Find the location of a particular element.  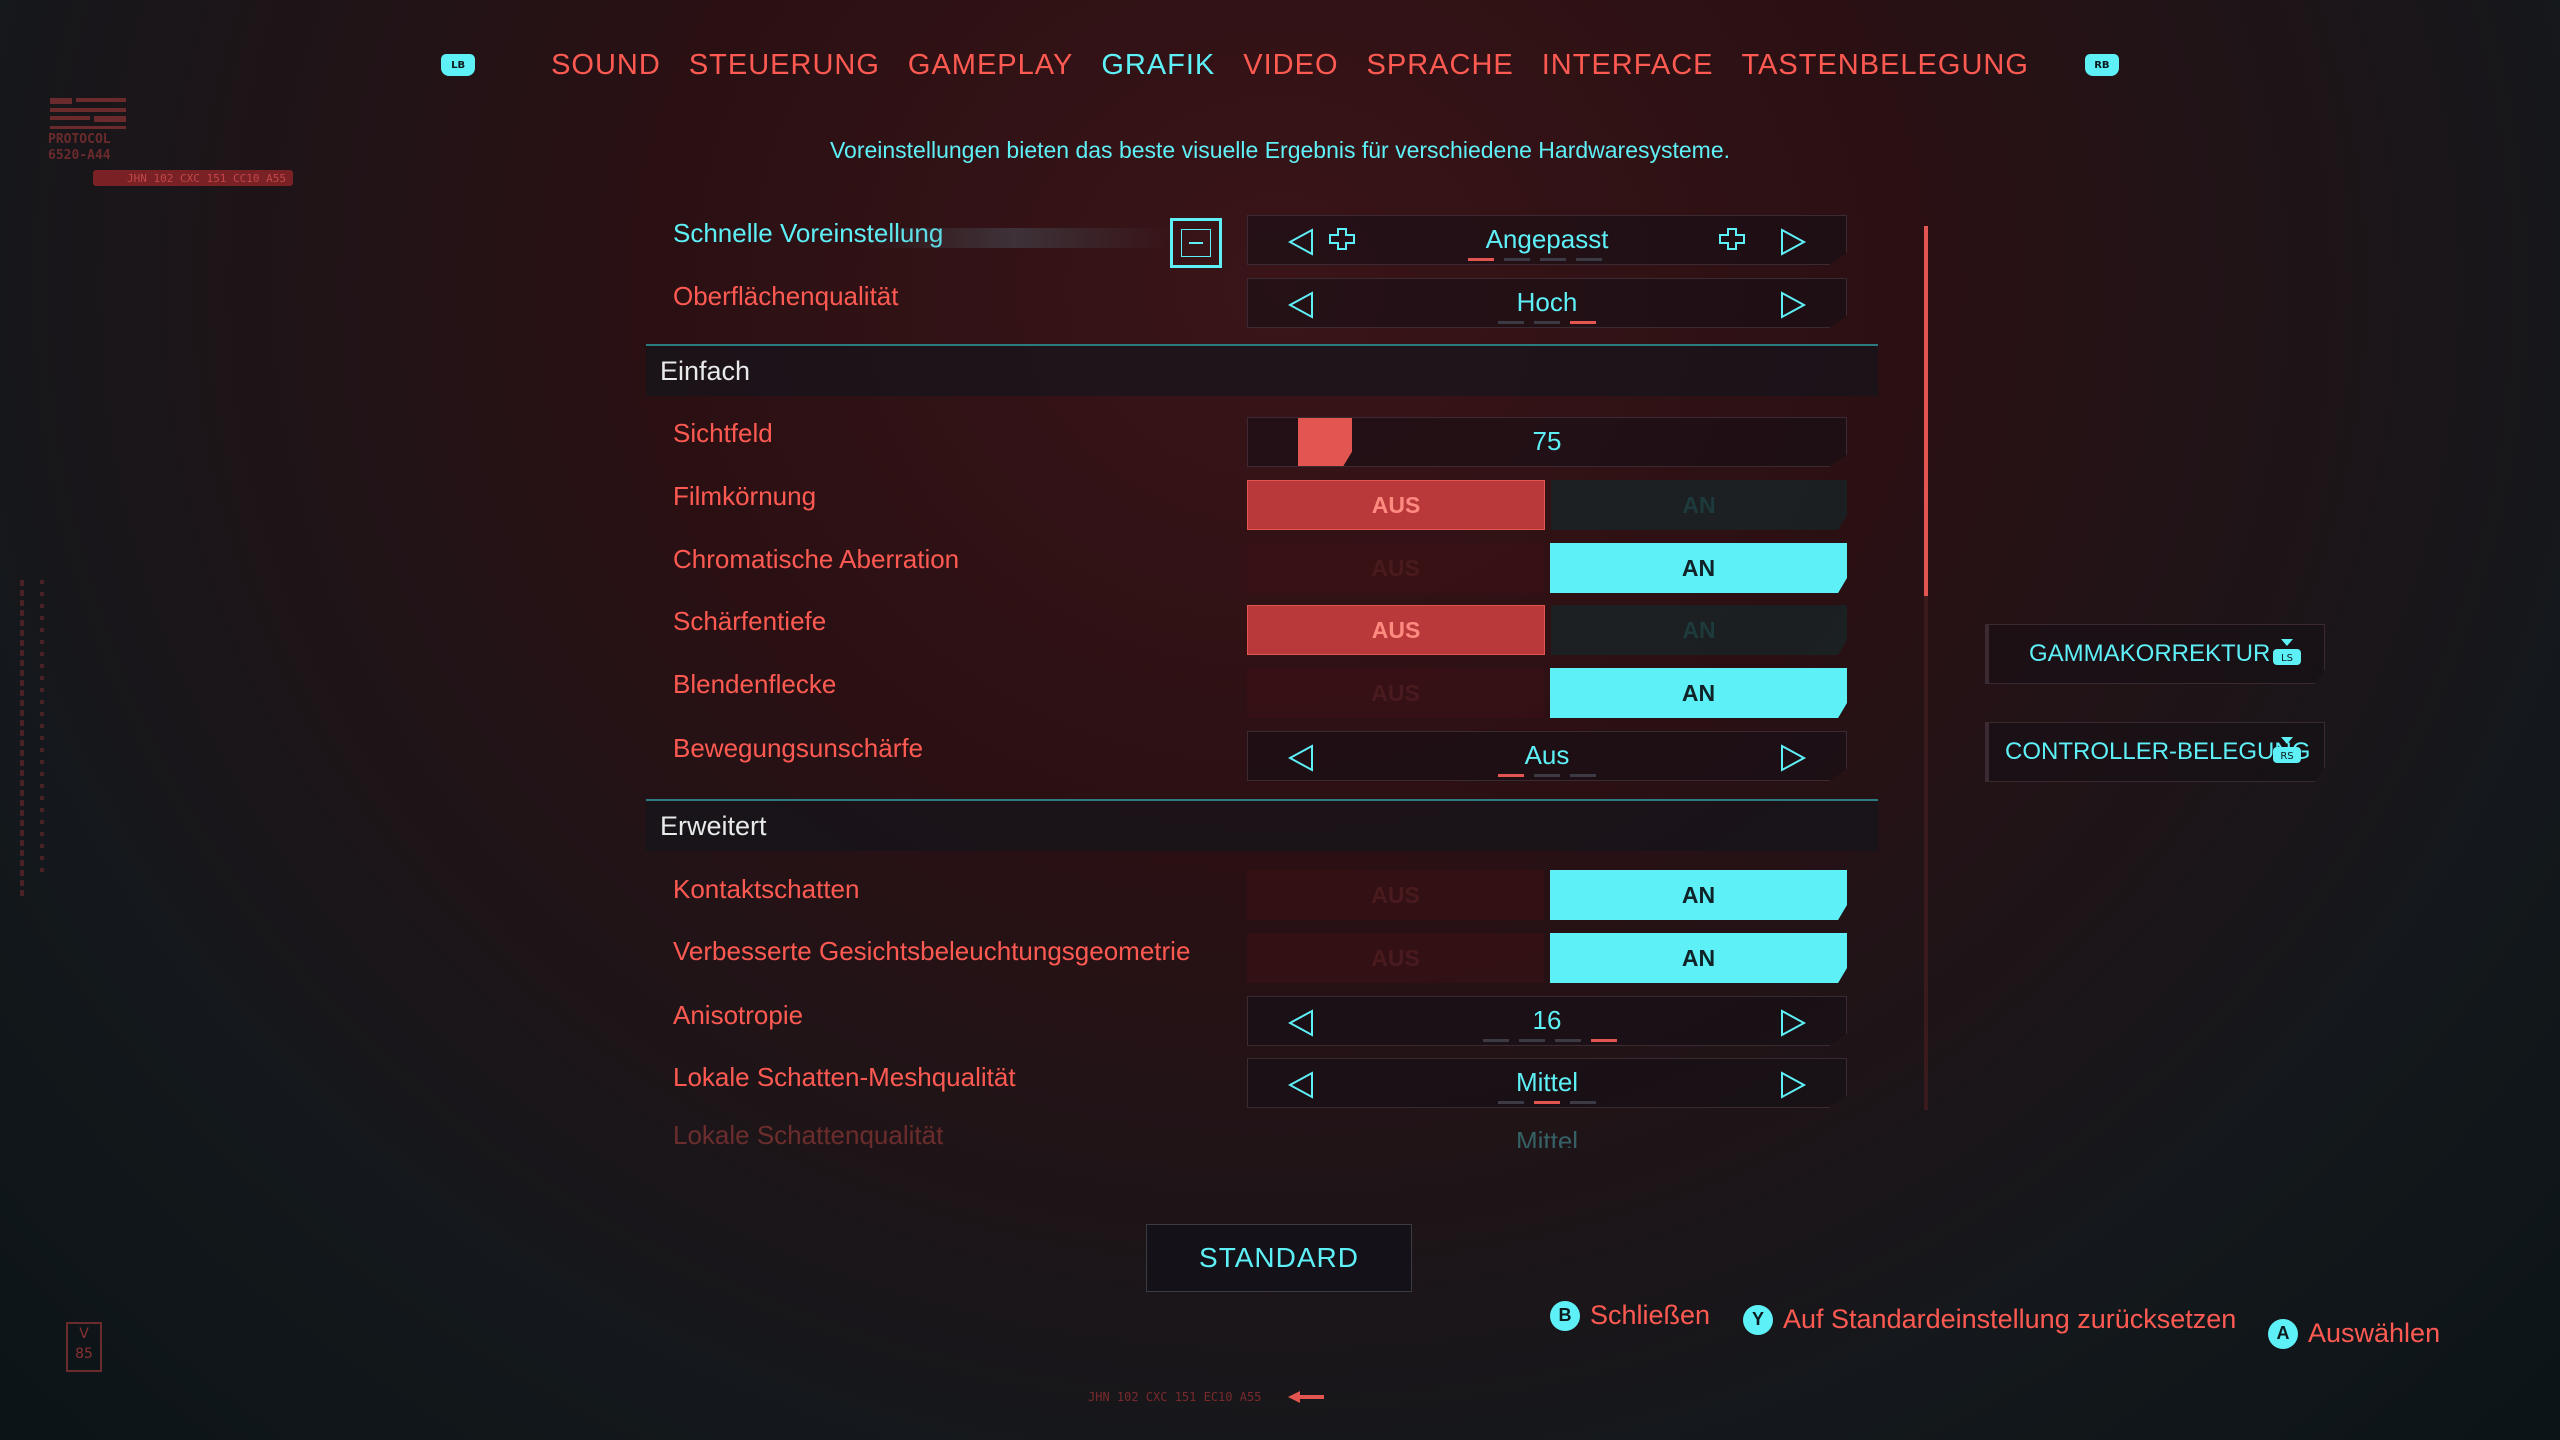

lens-flare-off-option: AUS is located at coordinates (1395, 693).